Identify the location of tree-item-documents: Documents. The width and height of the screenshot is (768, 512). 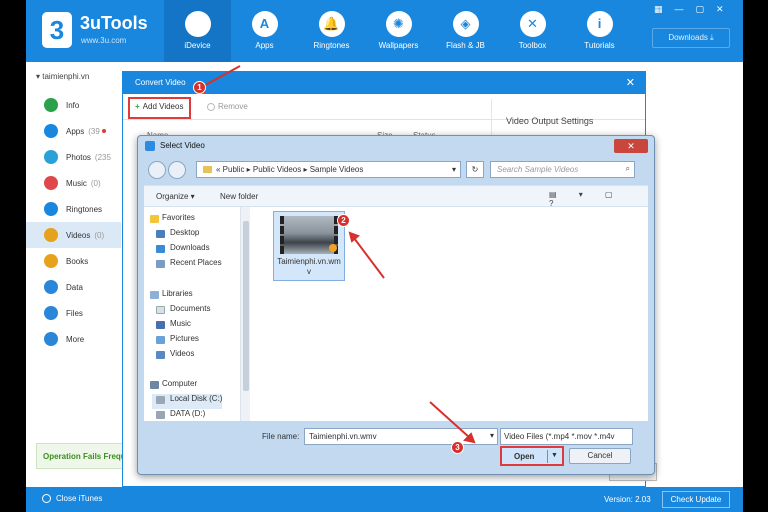
(181, 311).